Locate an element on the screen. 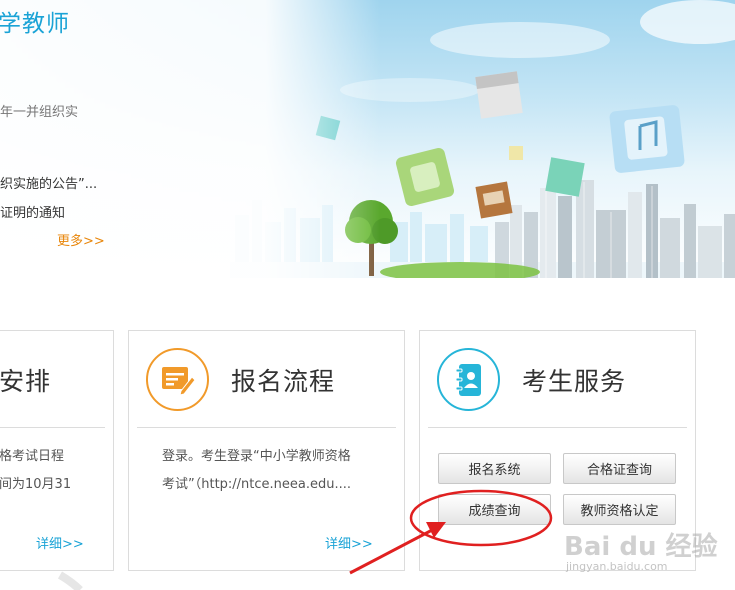 The height and width of the screenshot is (590, 735). card-header: 安排 is located at coordinates (56, 379).